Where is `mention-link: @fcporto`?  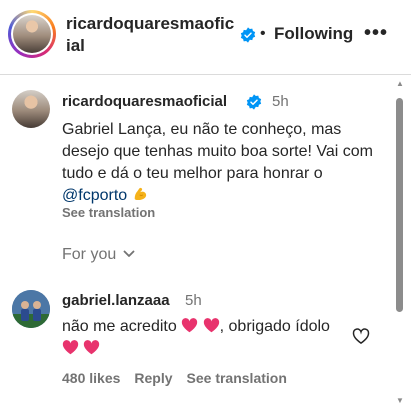
mention-link: @fcporto is located at coordinates (94, 195).